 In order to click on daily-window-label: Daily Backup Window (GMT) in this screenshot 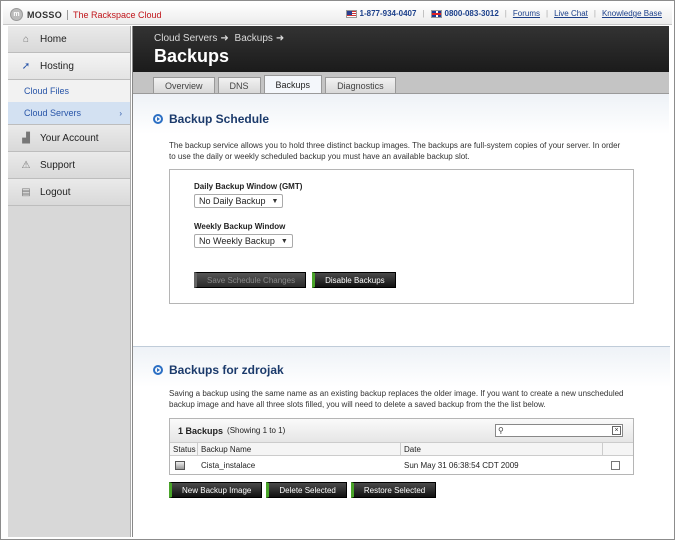, I will do `click(248, 186)`.